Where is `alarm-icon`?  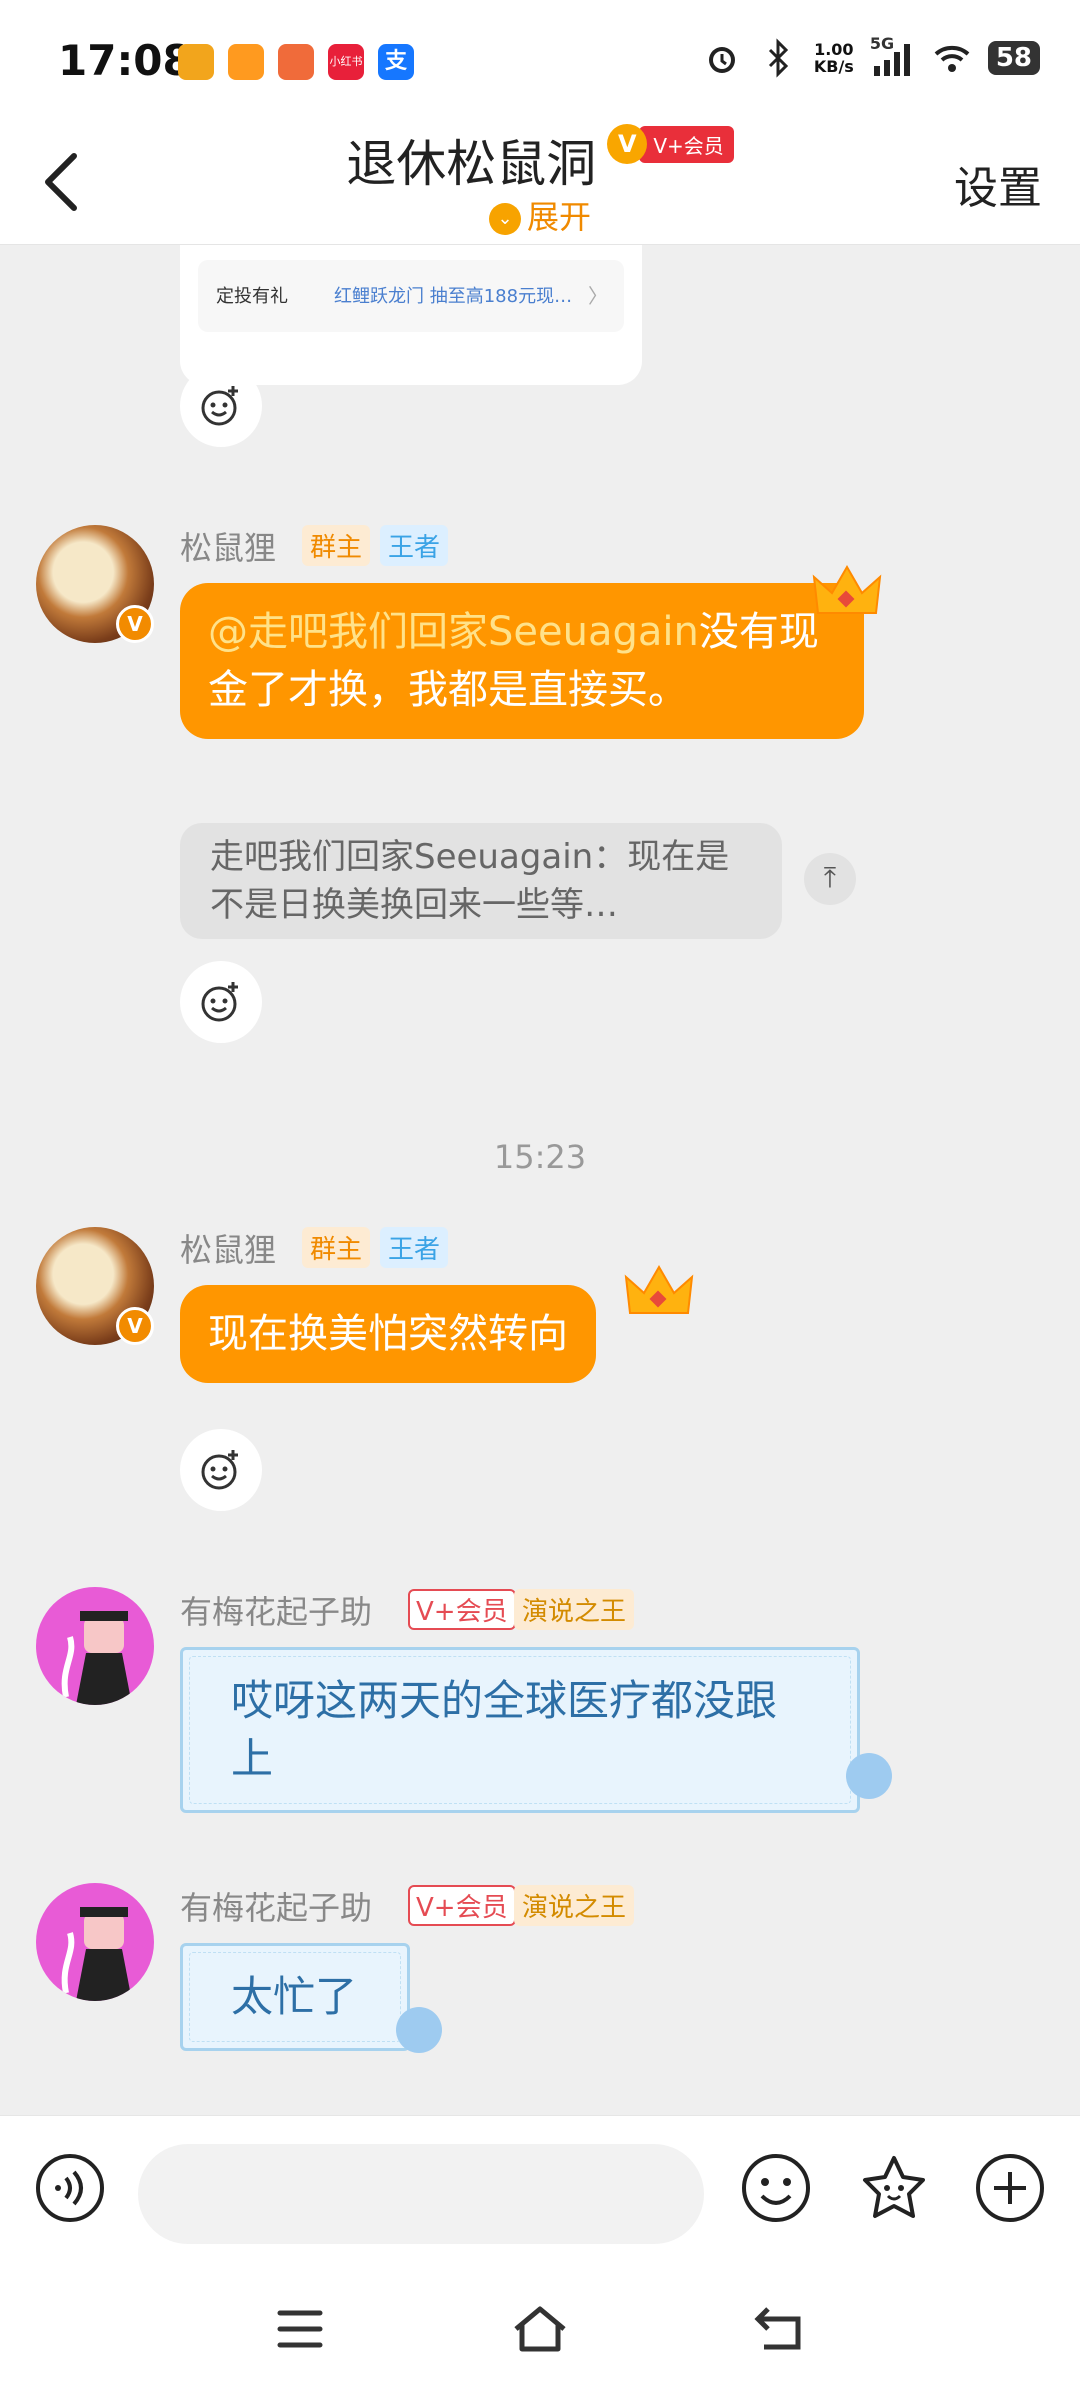 alarm-icon is located at coordinates (721, 60).